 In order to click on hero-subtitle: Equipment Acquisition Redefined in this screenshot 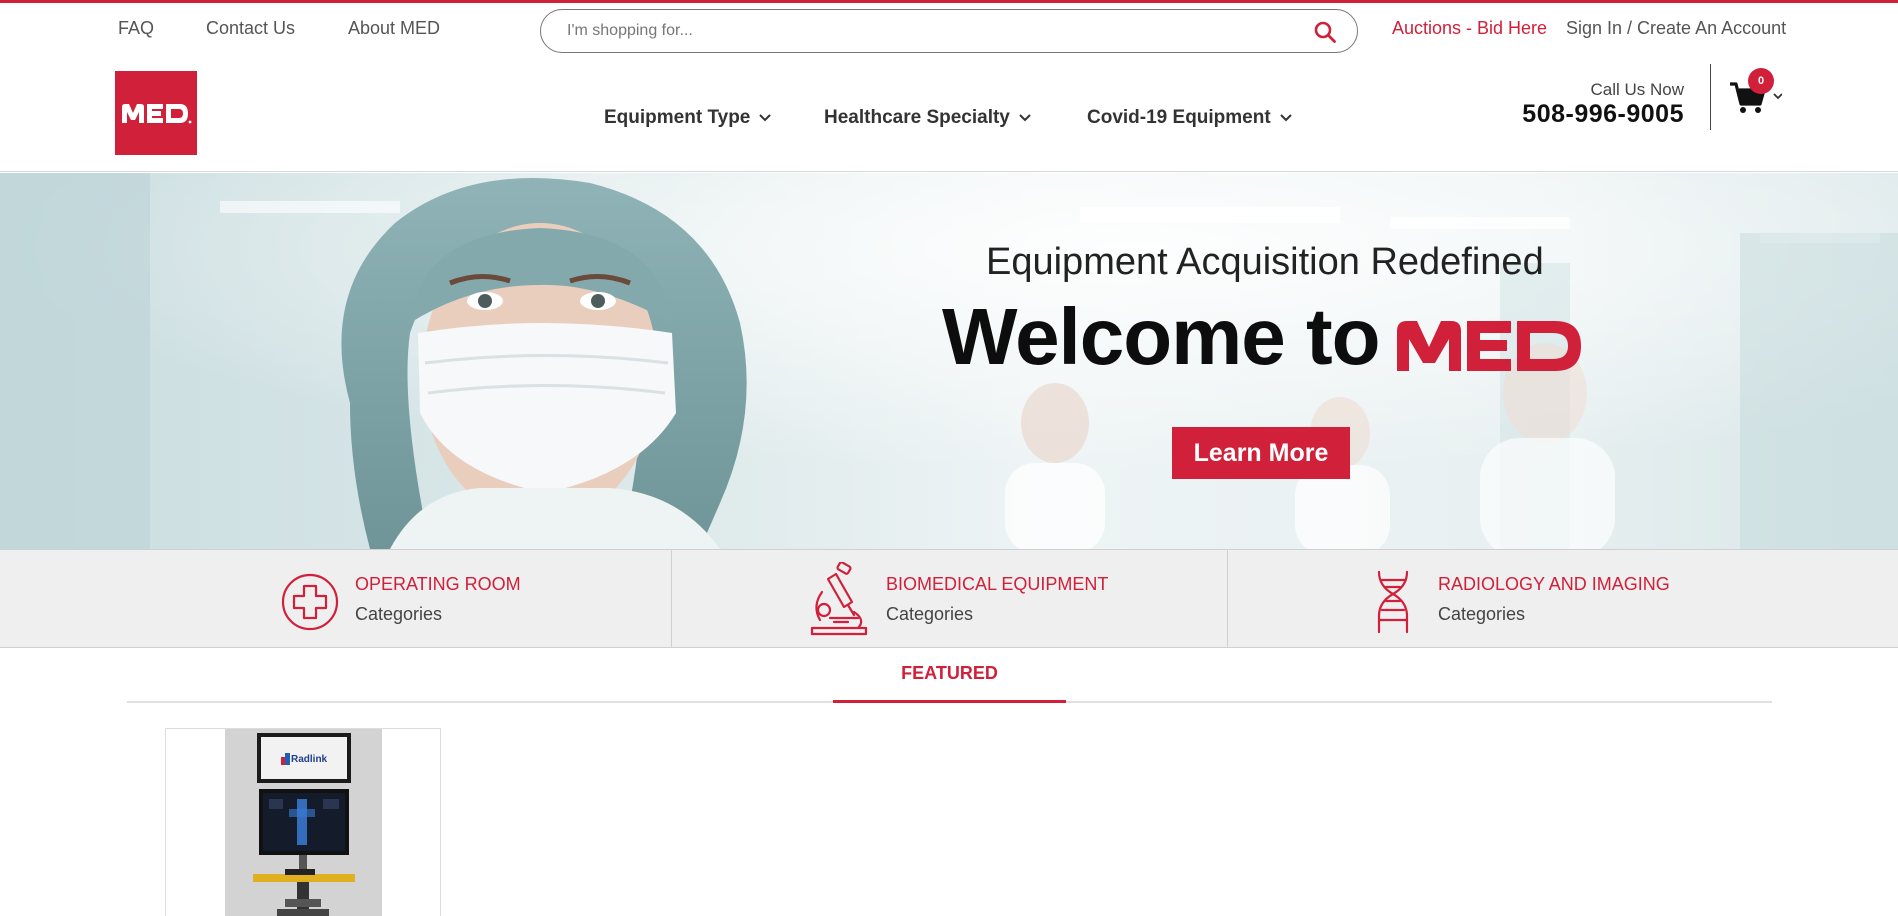, I will do `click(1265, 262)`.